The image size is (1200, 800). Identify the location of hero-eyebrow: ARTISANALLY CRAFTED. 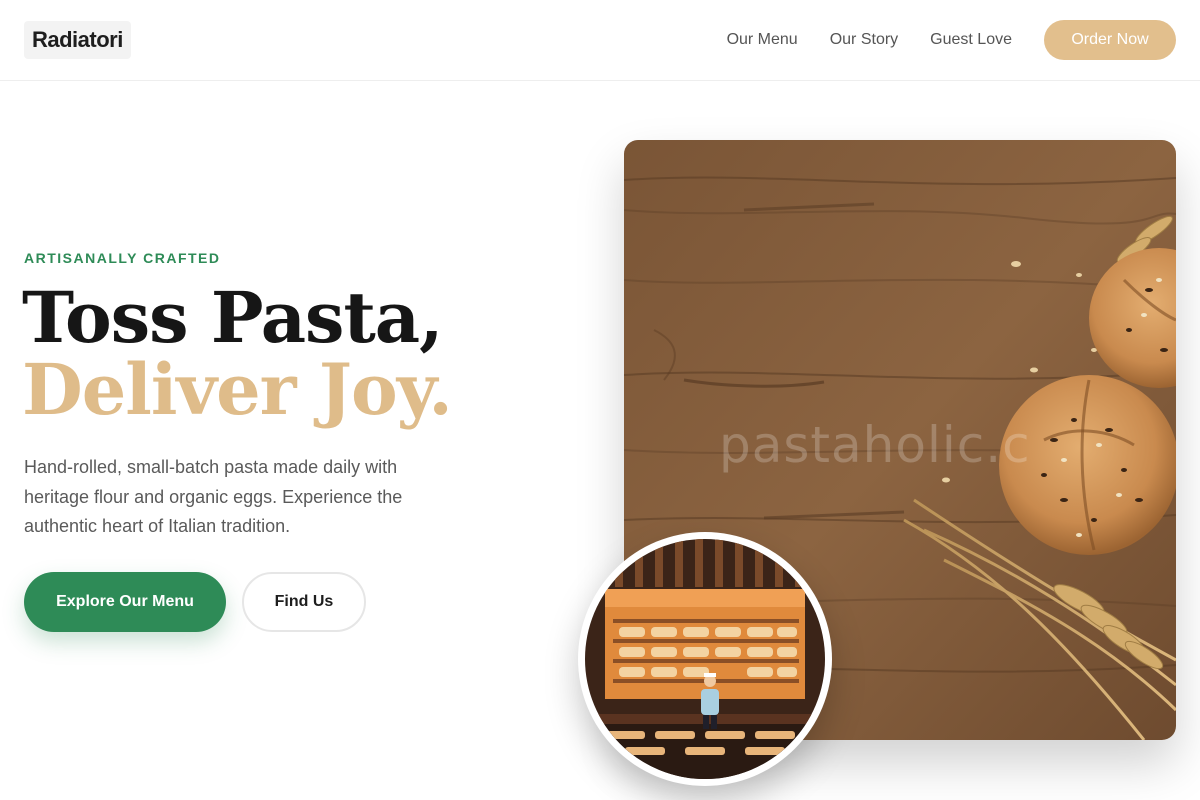
(122, 258).